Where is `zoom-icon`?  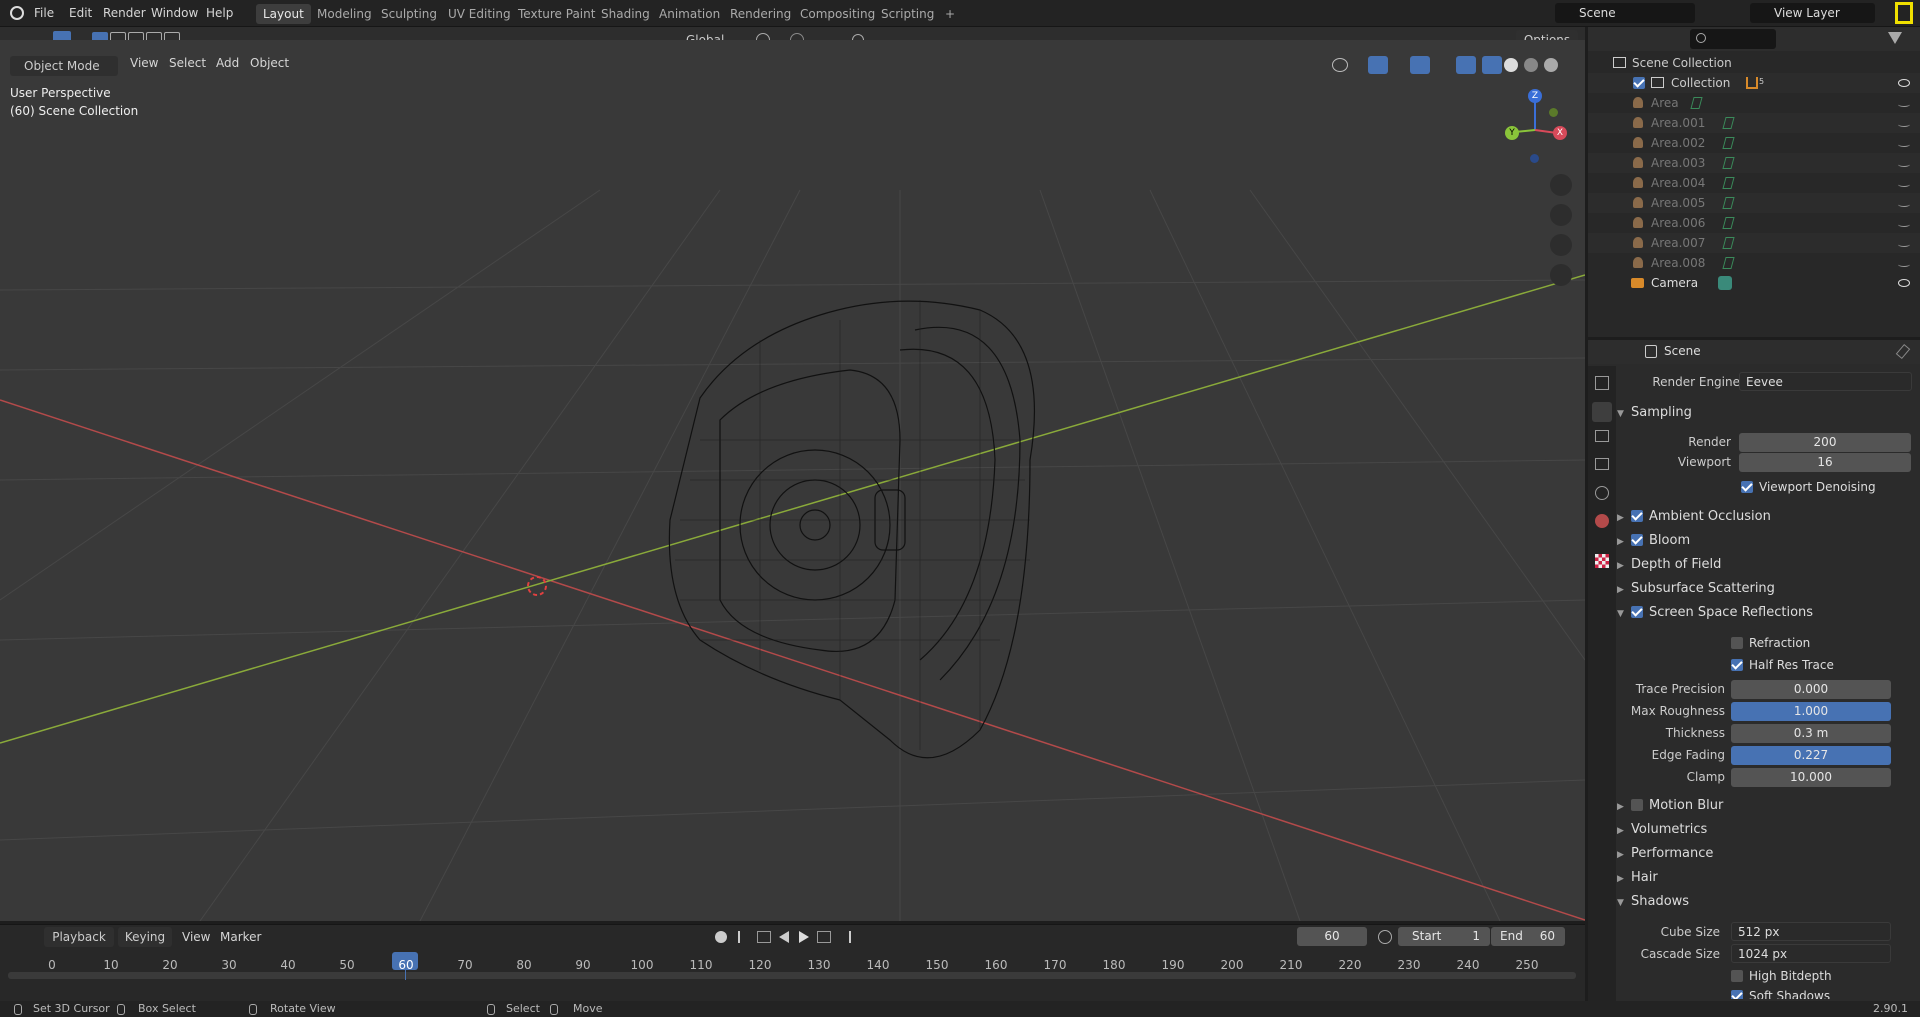 zoom-icon is located at coordinates (1561, 185).